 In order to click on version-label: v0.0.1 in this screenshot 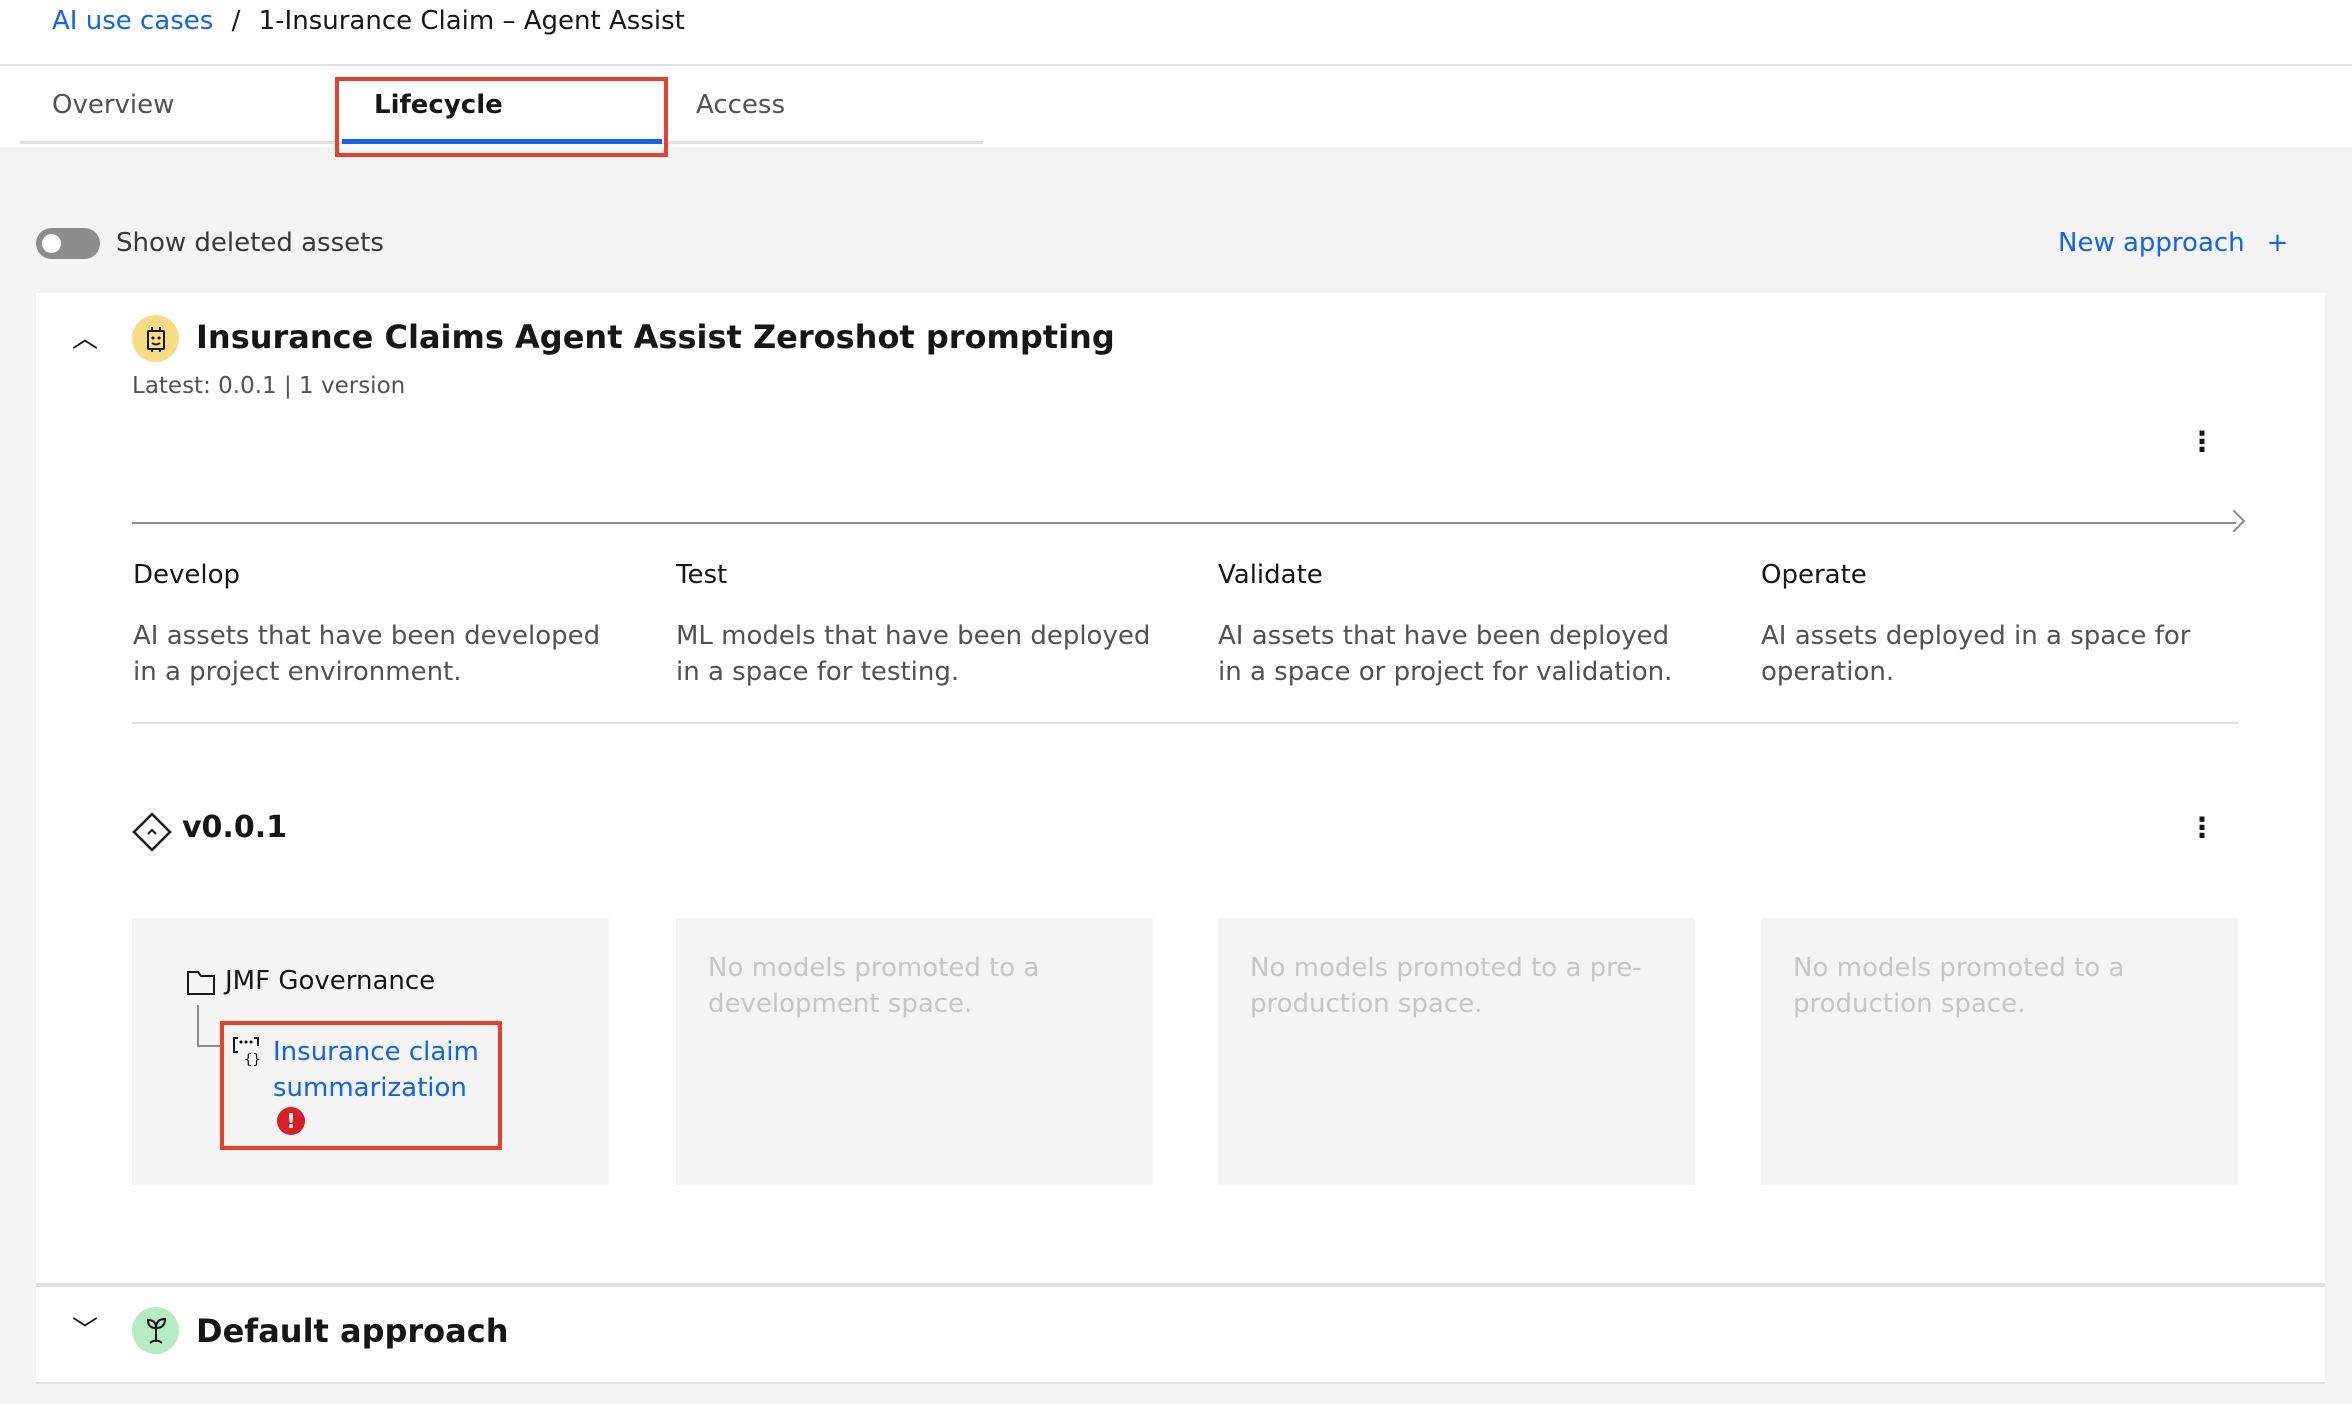, I will do `click(234, 827)`.